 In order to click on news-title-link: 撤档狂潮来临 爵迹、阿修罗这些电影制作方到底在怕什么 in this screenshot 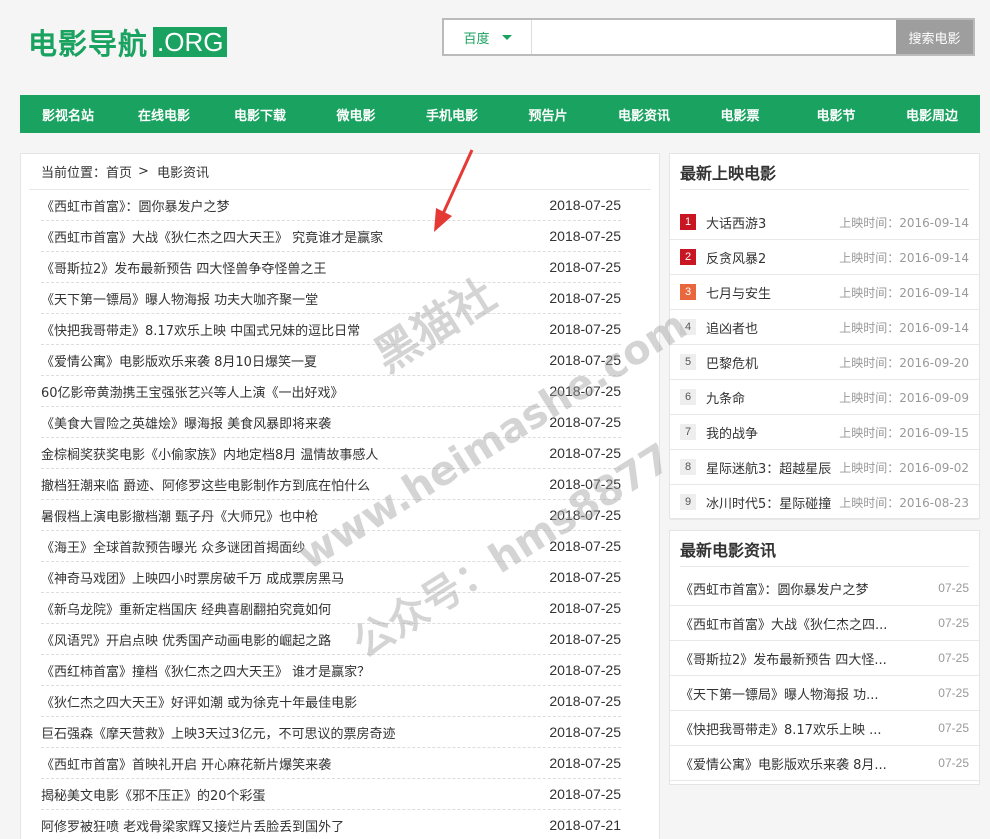, I will do `click(205, 484)`.